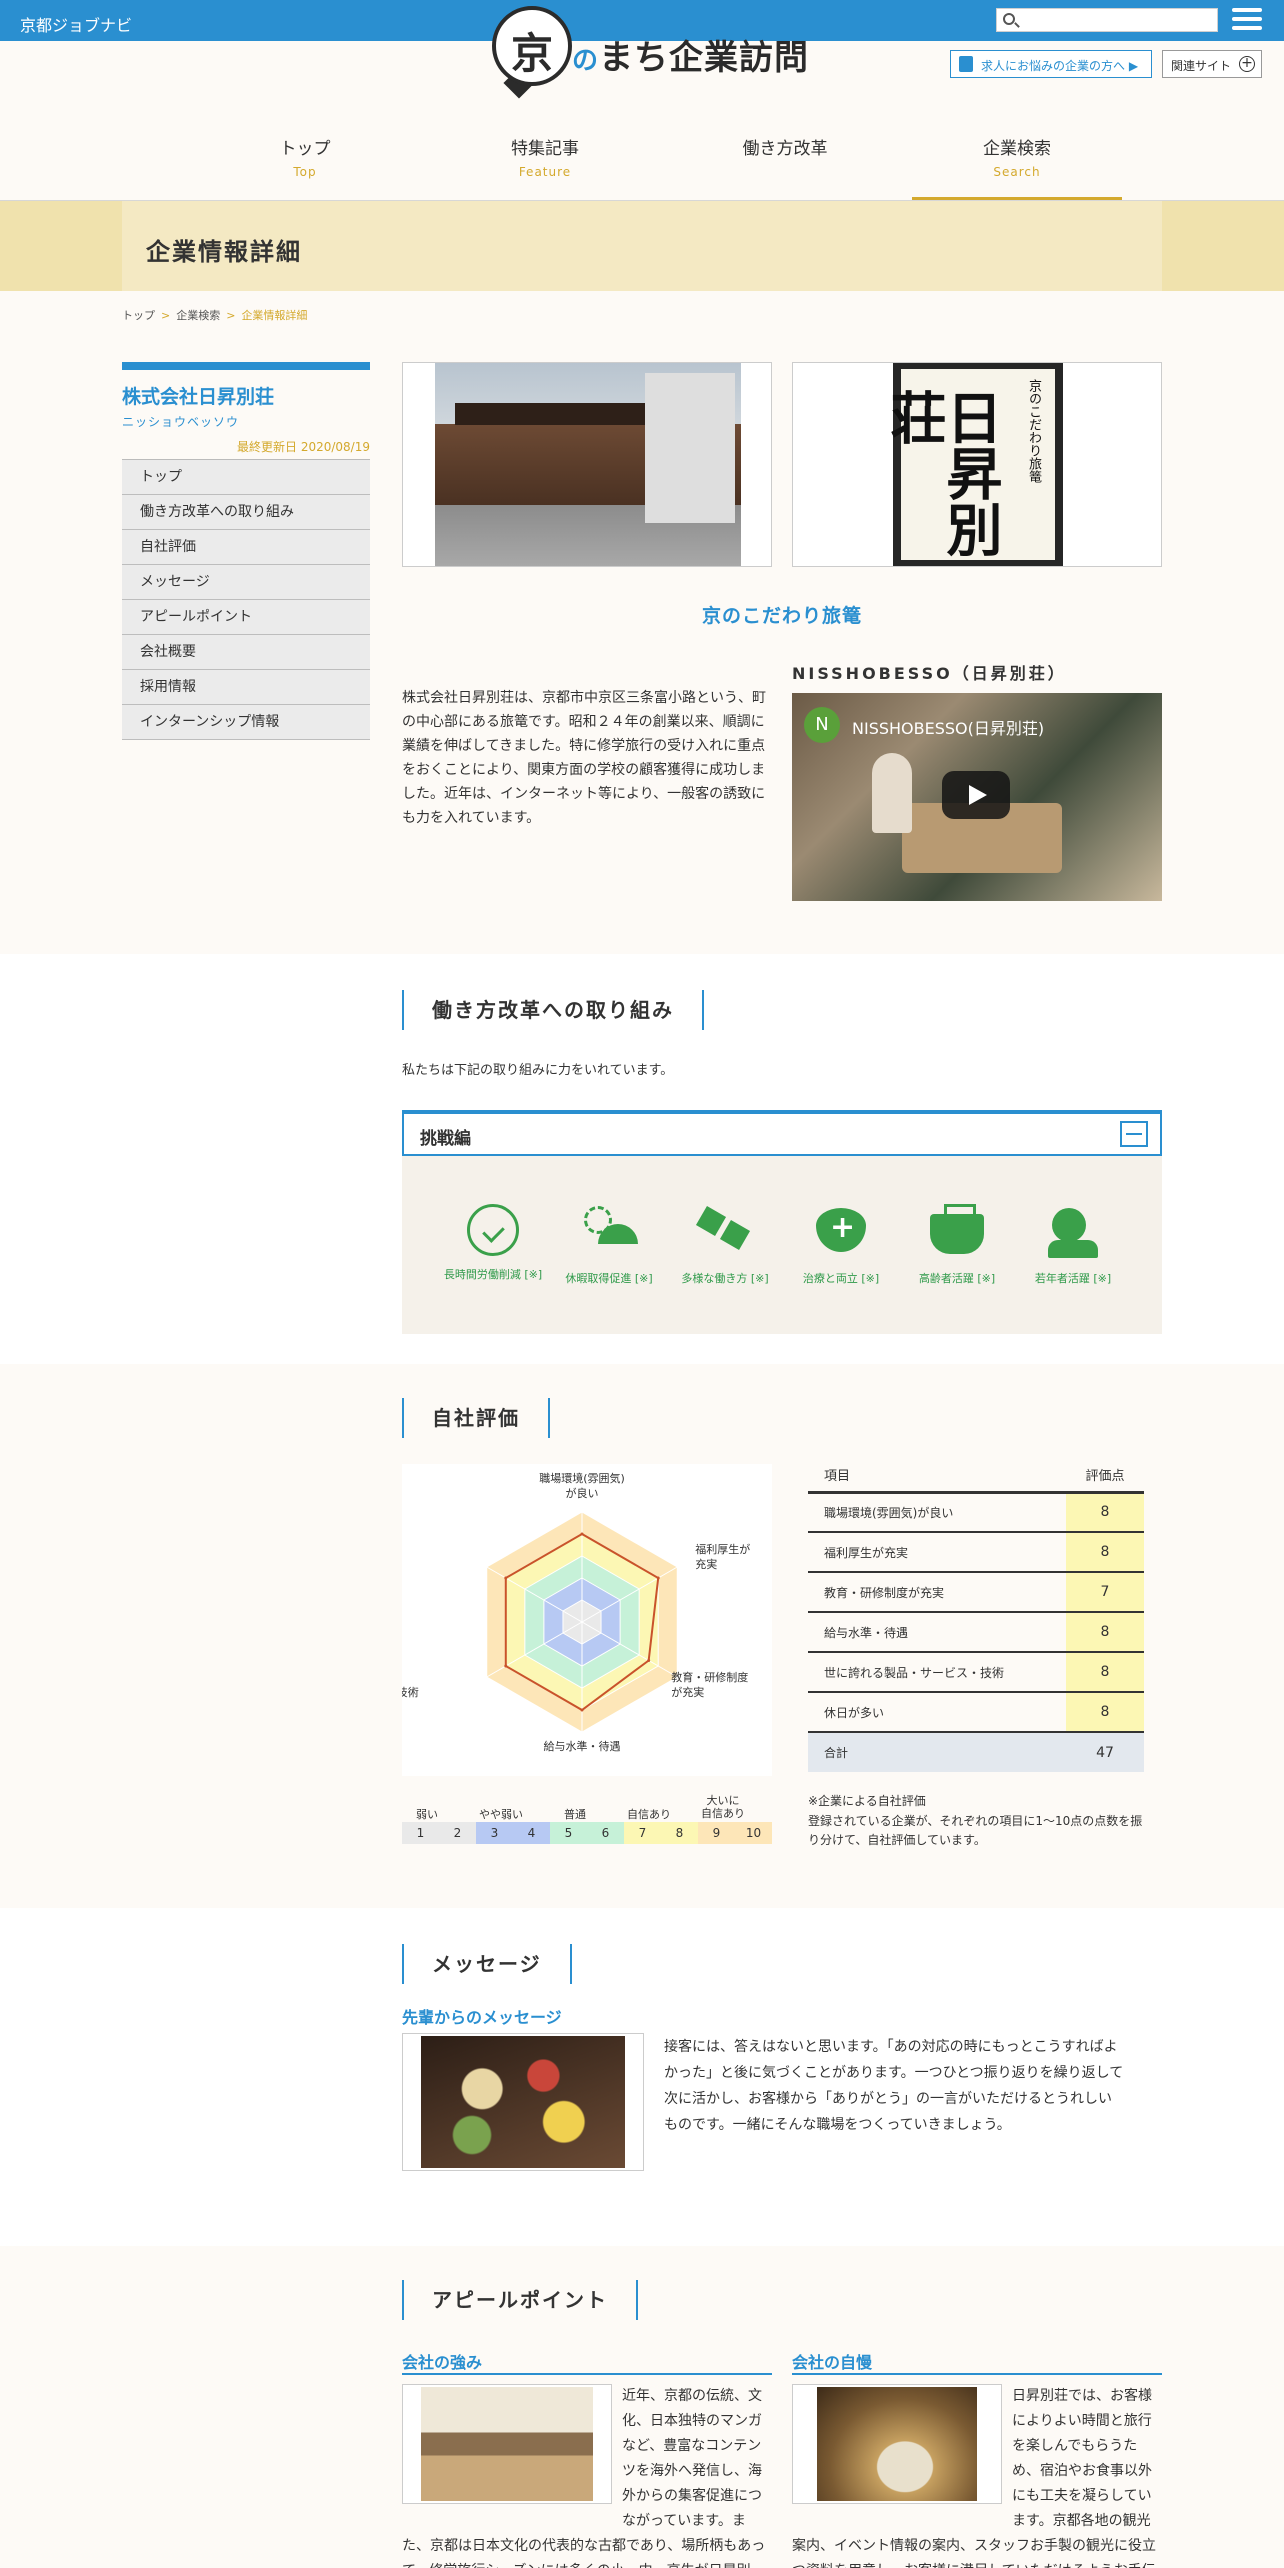 The height and width of the screenshot is (2568, 1284). I want to click on radar-axis-label: 給与水準・待遇, so click(582, 1746).